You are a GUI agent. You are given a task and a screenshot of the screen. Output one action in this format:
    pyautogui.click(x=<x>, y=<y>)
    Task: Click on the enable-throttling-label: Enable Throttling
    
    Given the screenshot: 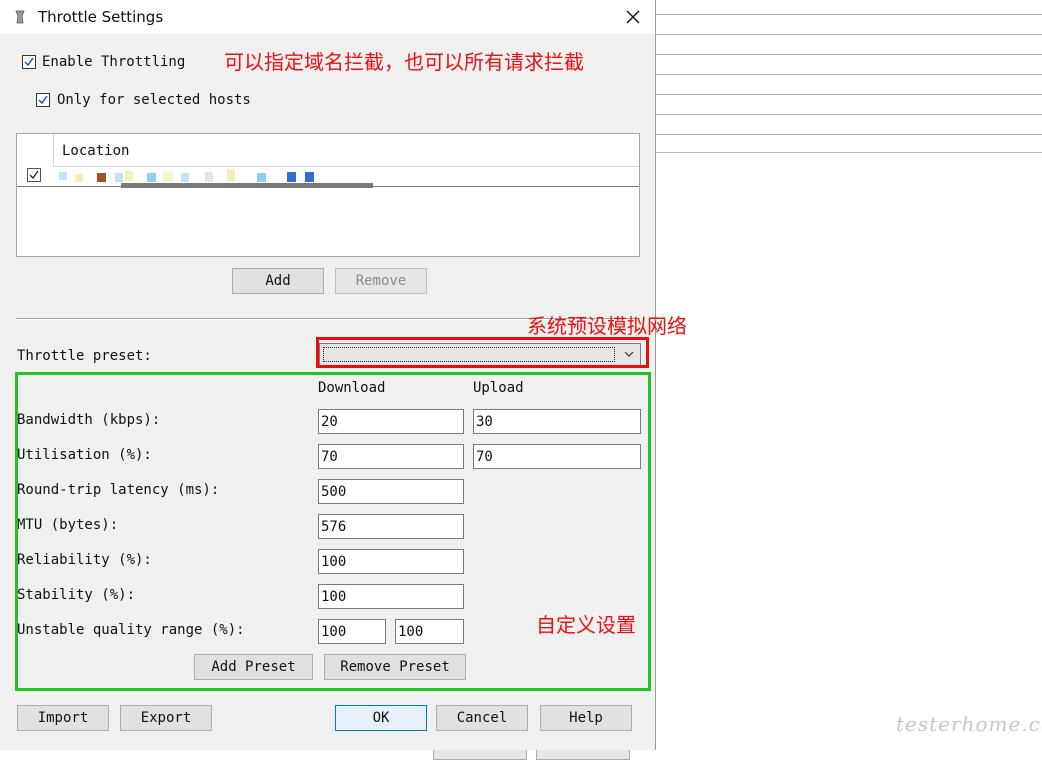 What is the action you would take?
    pyautogui.click(x=114, y=62)
    